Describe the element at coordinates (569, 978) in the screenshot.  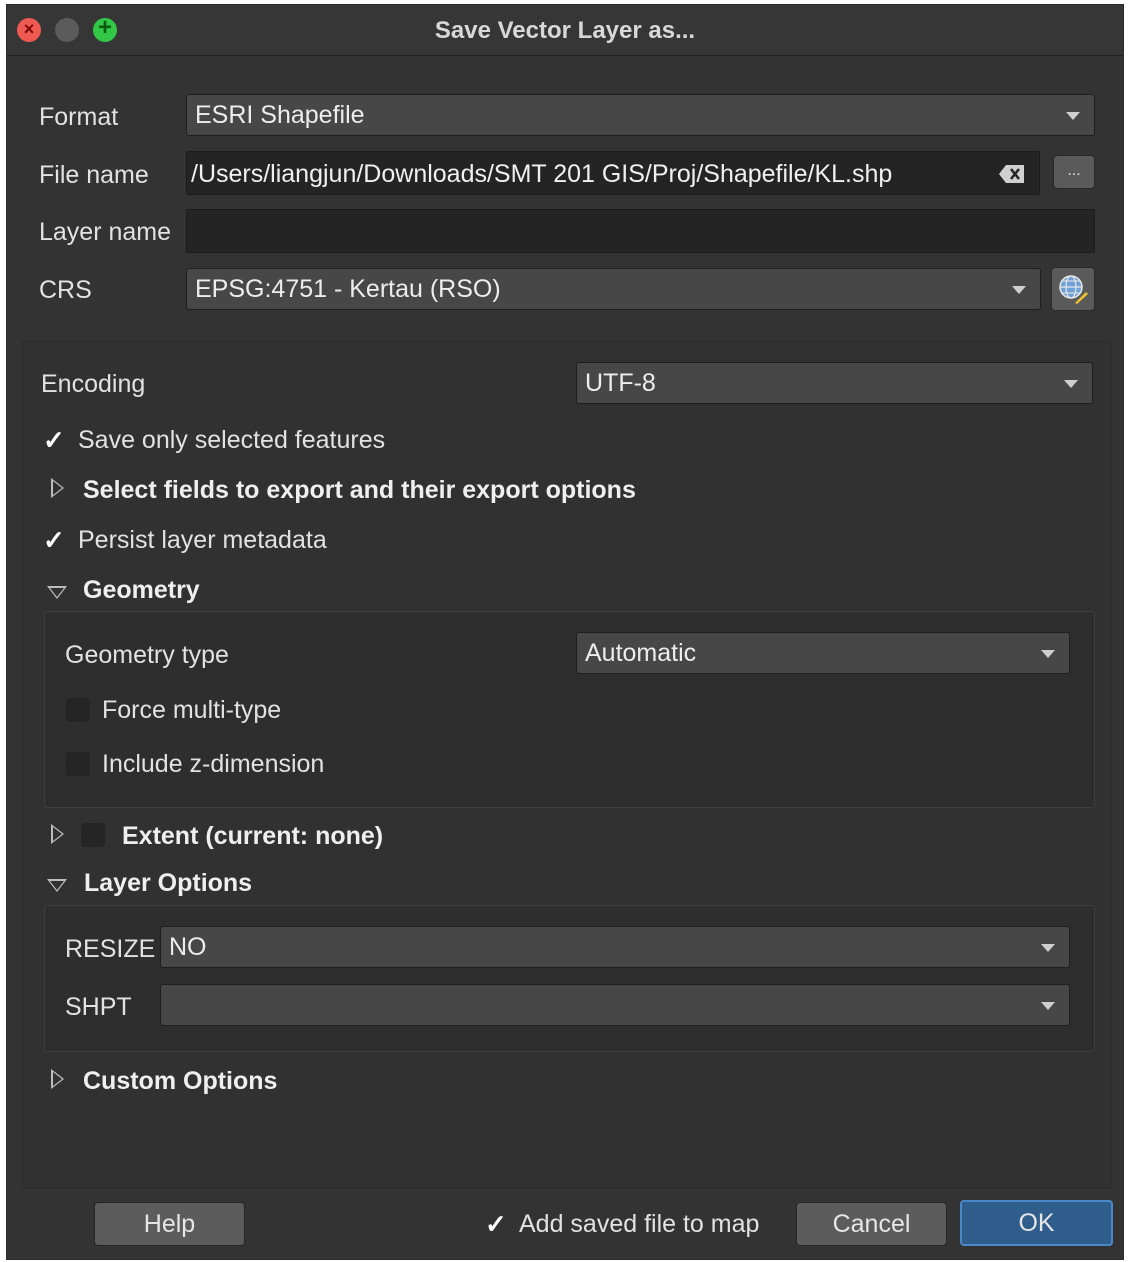
I see `layer-options-group: RESIZE NO SHPT` at that location.